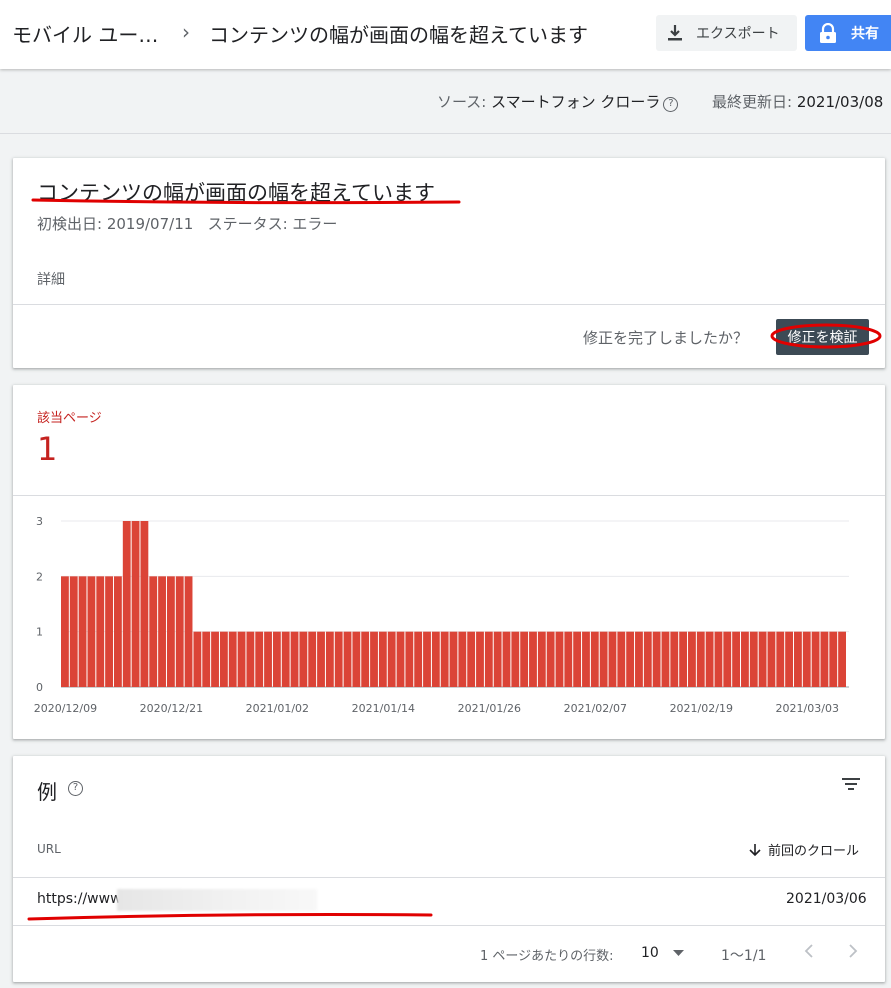  Describe the element at coordinates (39, 576) in the screenshot. I see `y-tick-label: 2` at that location.